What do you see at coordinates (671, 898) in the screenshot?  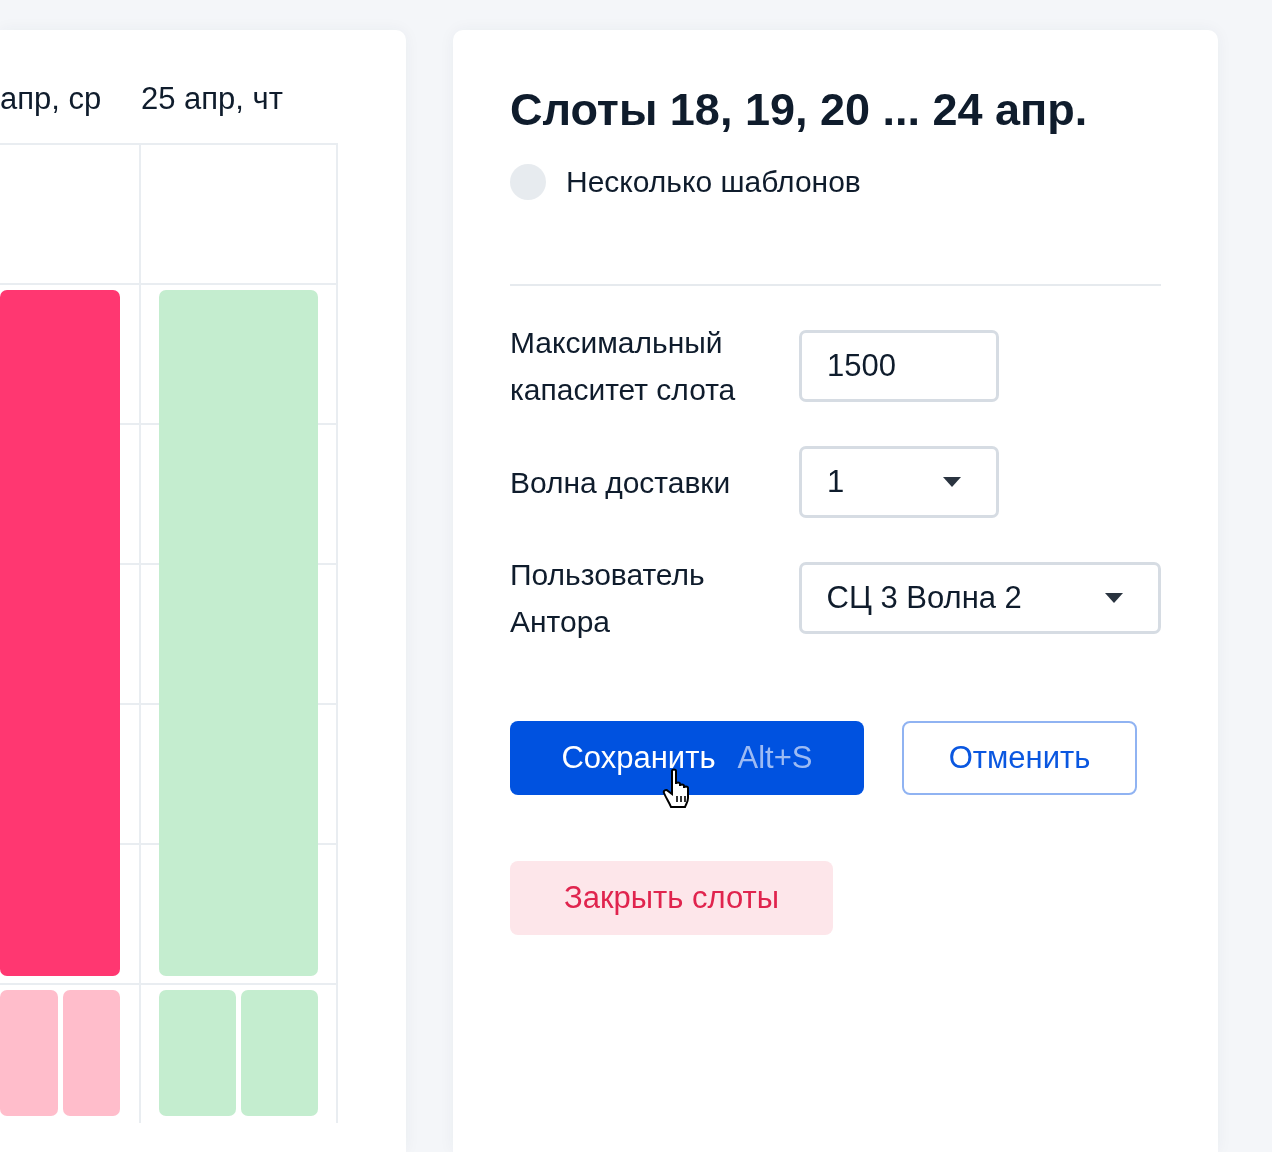 I see `close-slots-button: Закрыть слоты` at bounding box center [671, 898].